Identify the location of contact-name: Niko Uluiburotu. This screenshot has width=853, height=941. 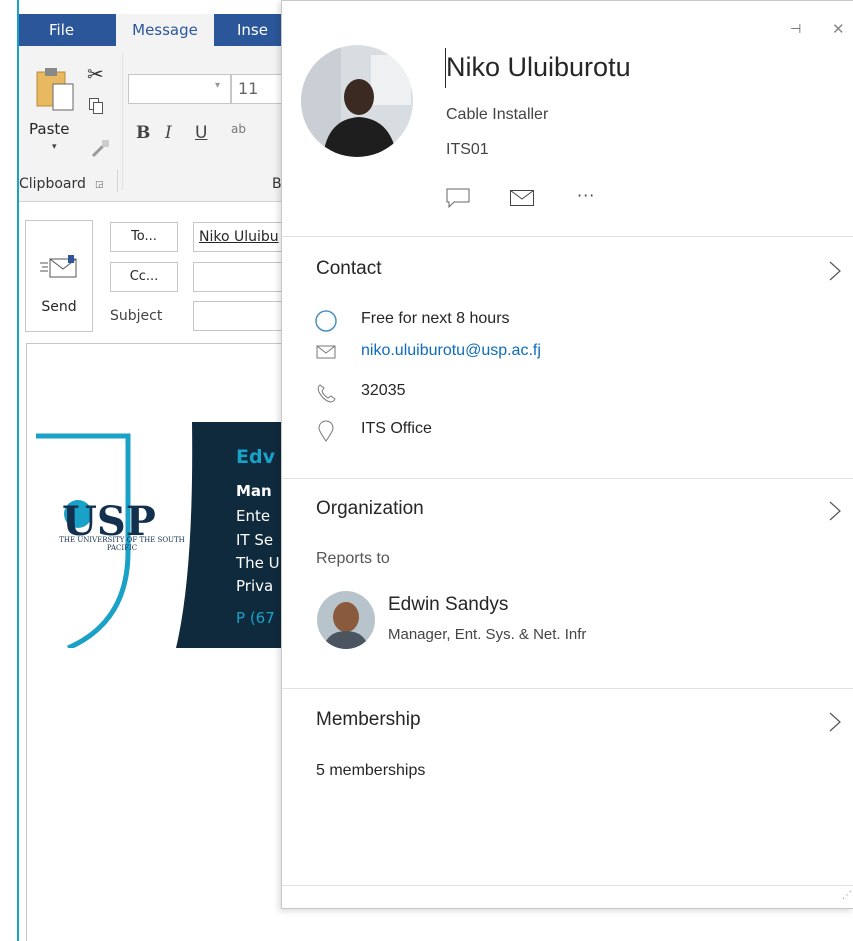
(538, 67).